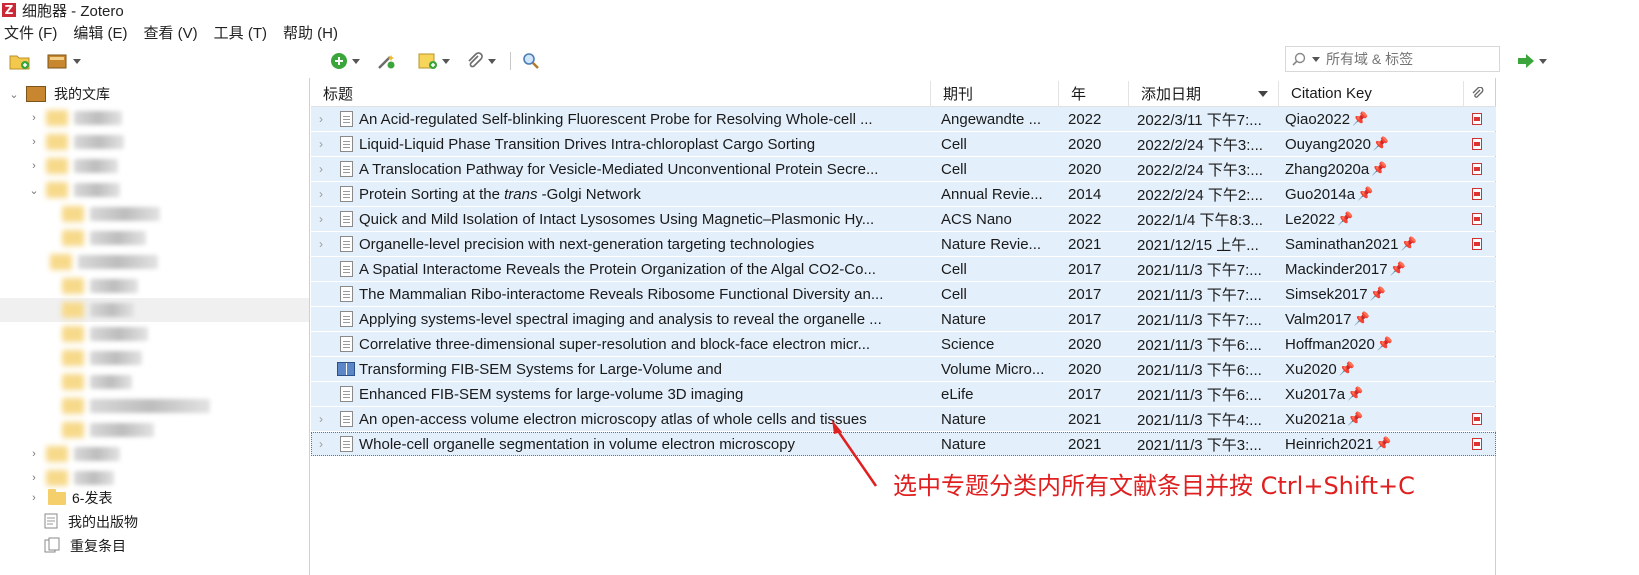 This screenshot has height=575, width=1639. Describe the element at coordinates (30, 32) in the screenshot. I see `menu-file: 文件 (F)` at that location.